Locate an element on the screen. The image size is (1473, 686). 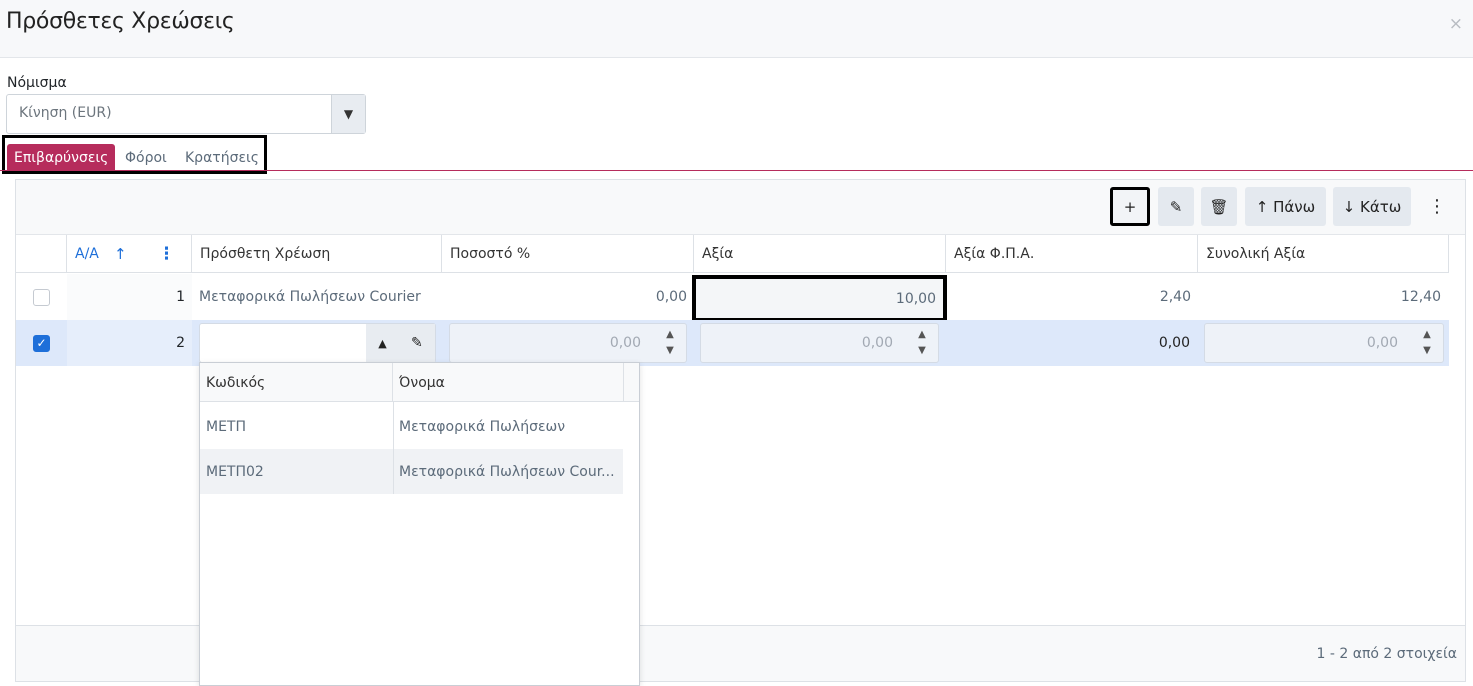
sort-ascending-icon: ↑ is located at coordinates (120, 254).